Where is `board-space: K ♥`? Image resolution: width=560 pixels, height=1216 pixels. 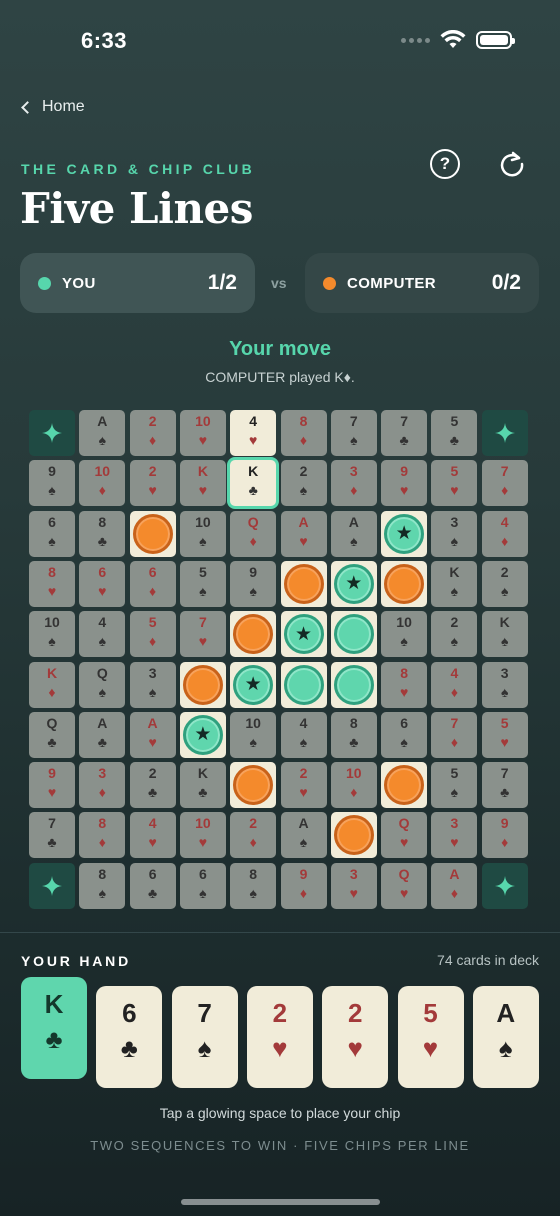
board-space: K ♥ is located at coordinates (202, 483).